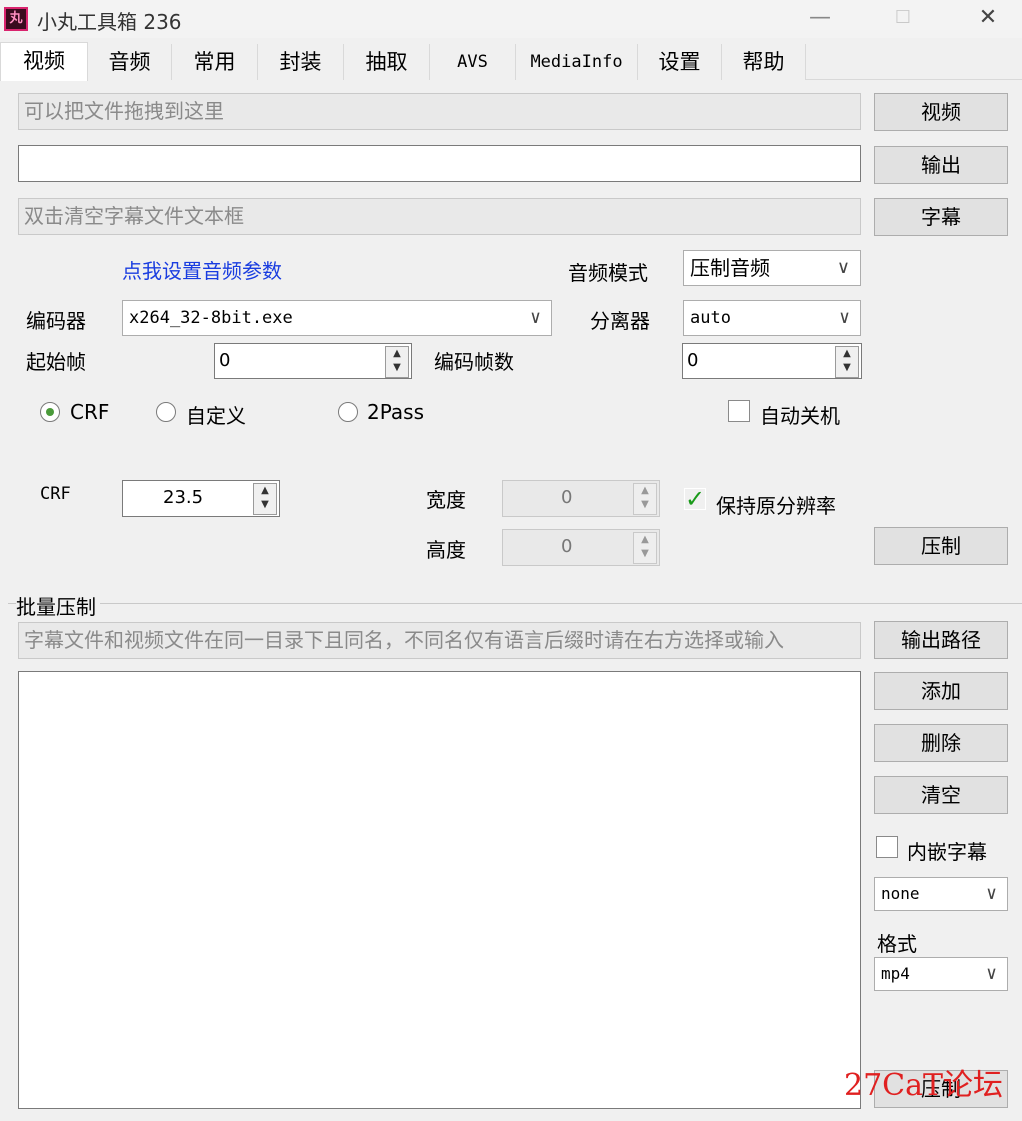  What do you see at coordinates (216, 416) in the screenshot?
I see `custom-radio-label: 自定义` at bounding box center [216, 416].